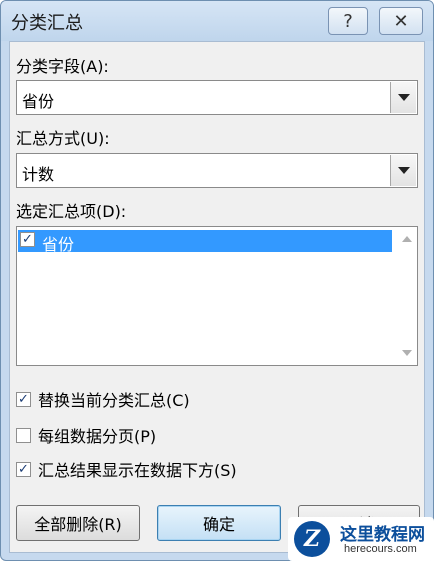  What do you see at coordinates (217, 170) in the screenshot?
I see `function-select: 计数` at bounding box center [217, 170].